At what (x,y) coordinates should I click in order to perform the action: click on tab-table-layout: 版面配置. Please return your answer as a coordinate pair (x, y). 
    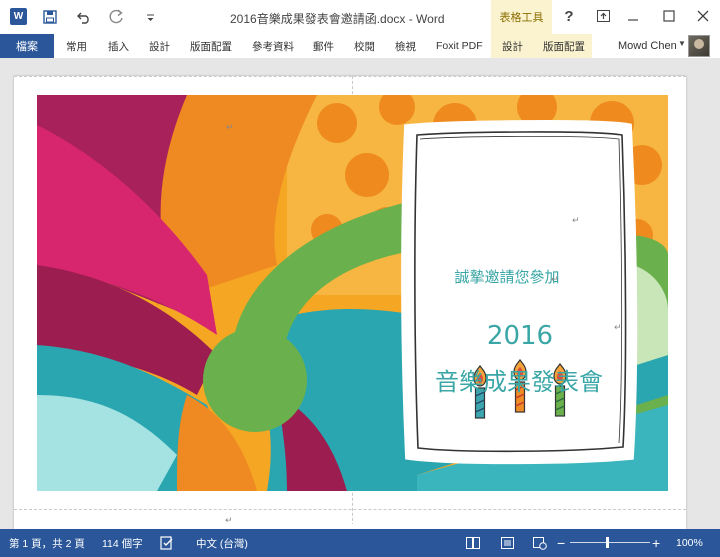
    Looking at the image, I should click on (564, 46).